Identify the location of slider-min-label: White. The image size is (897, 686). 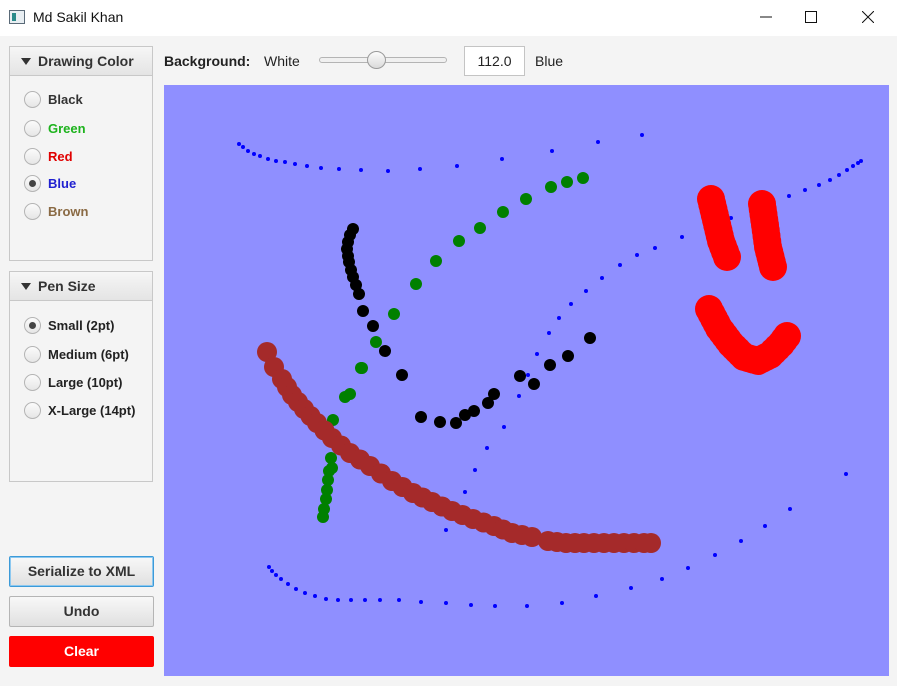
(282, 61).